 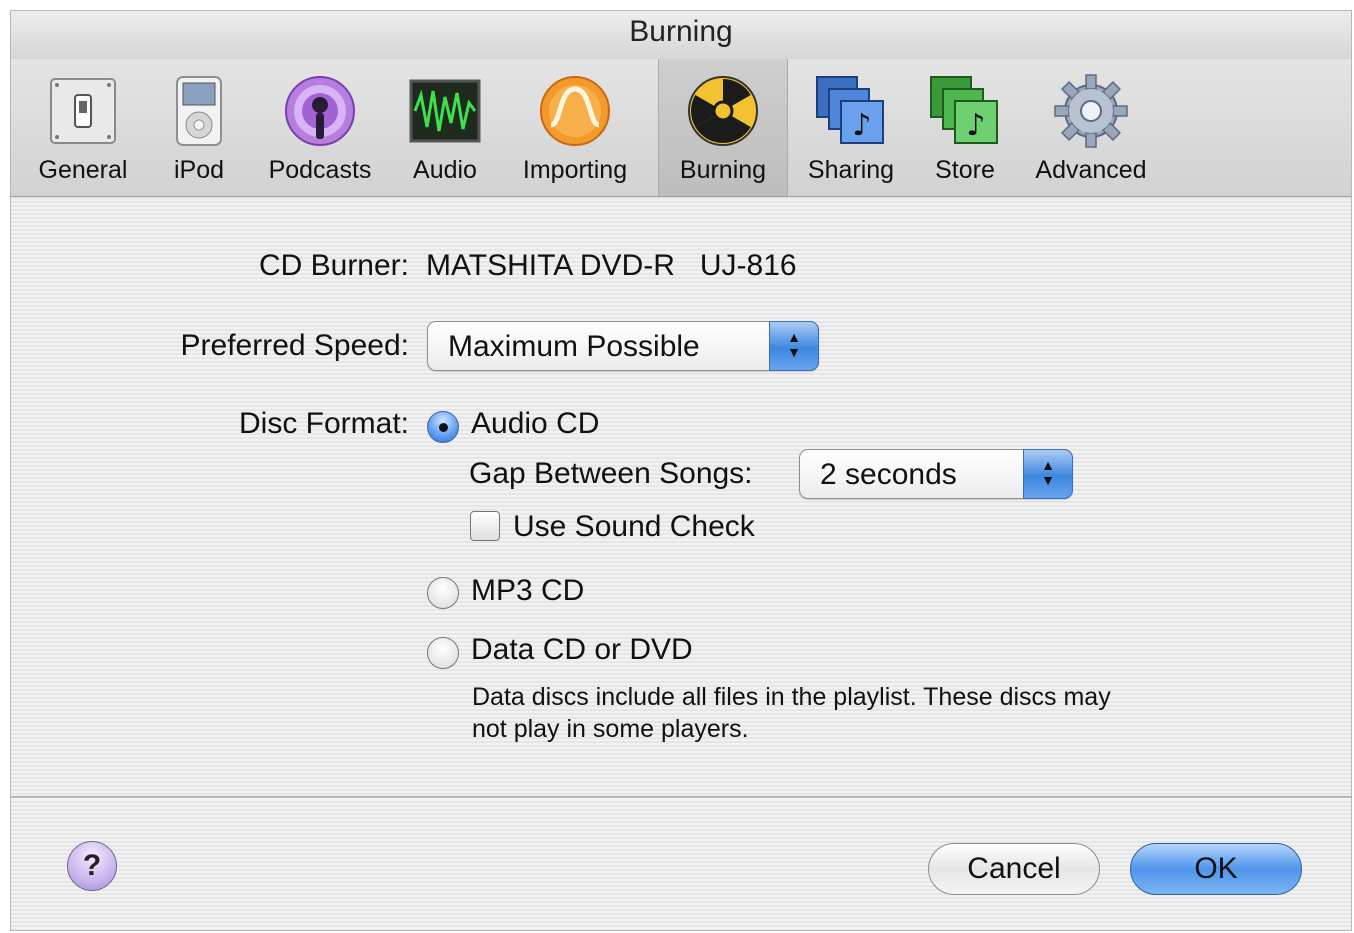 I want to click on burn-radiation-icon, so click(x=723, y=111).